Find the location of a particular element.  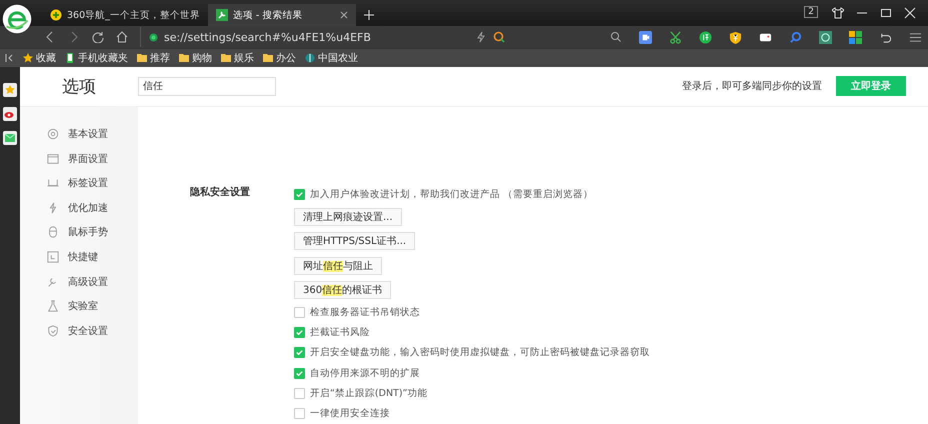

phone-icon is located at coordinates (70, 58).